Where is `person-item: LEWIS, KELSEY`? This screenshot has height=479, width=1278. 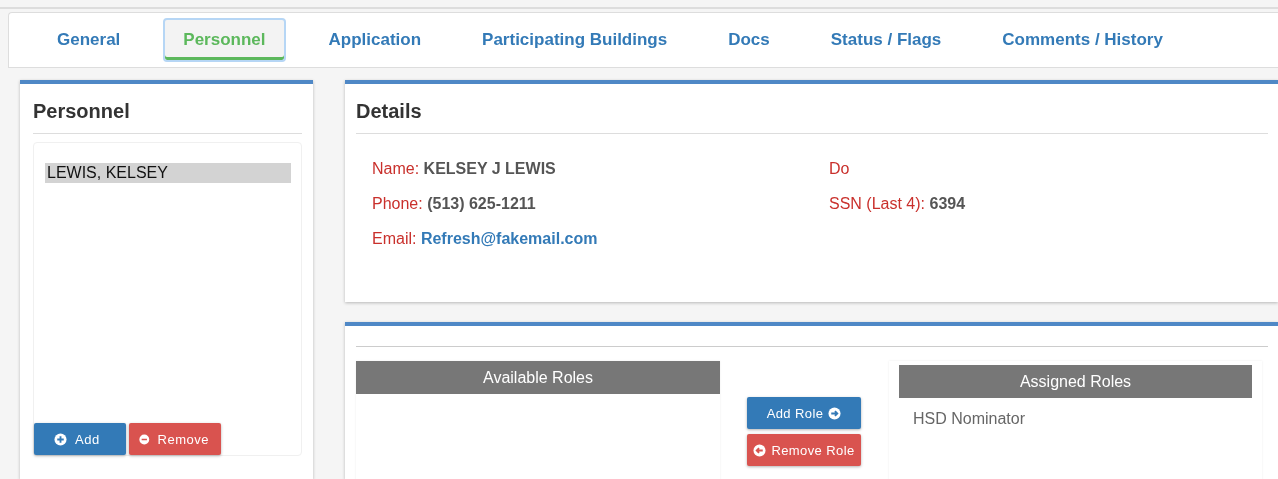 person-item: LEWIS, KELSEY is located at coordinates (168, 173).